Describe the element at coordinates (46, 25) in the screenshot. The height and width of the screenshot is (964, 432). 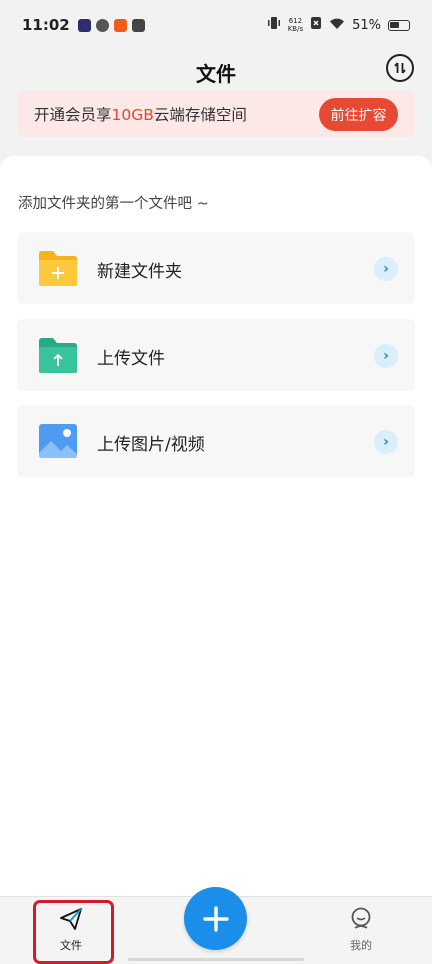
I see `status-time: 11:02` at that location.